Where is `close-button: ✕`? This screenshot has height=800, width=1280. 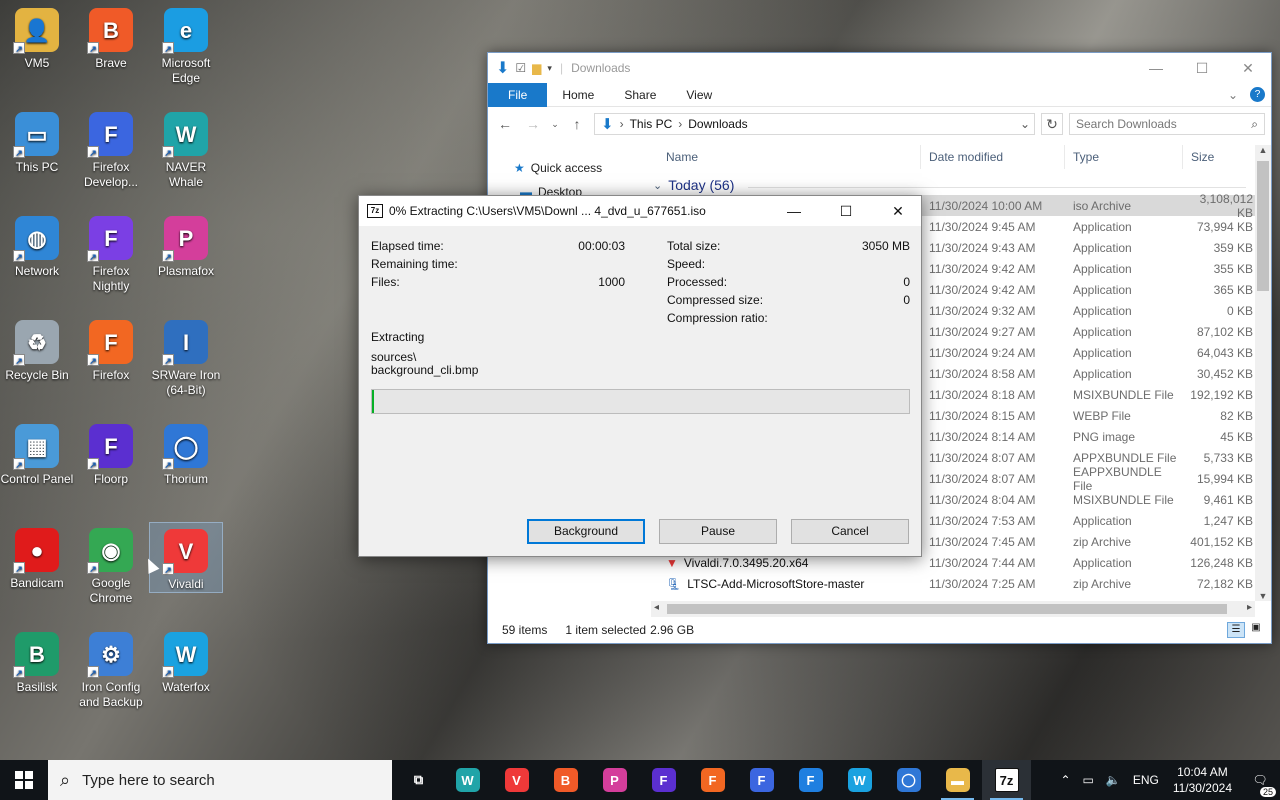 close-button: ✕ is located at coordinates (1248, 68).